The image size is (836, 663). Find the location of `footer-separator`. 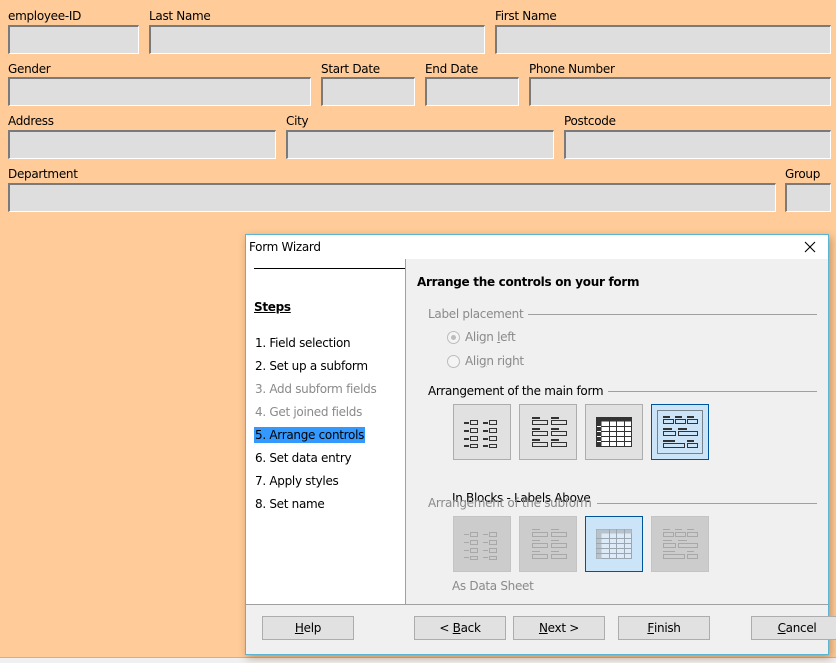

footer-separator is located at coordinates (537, 604).